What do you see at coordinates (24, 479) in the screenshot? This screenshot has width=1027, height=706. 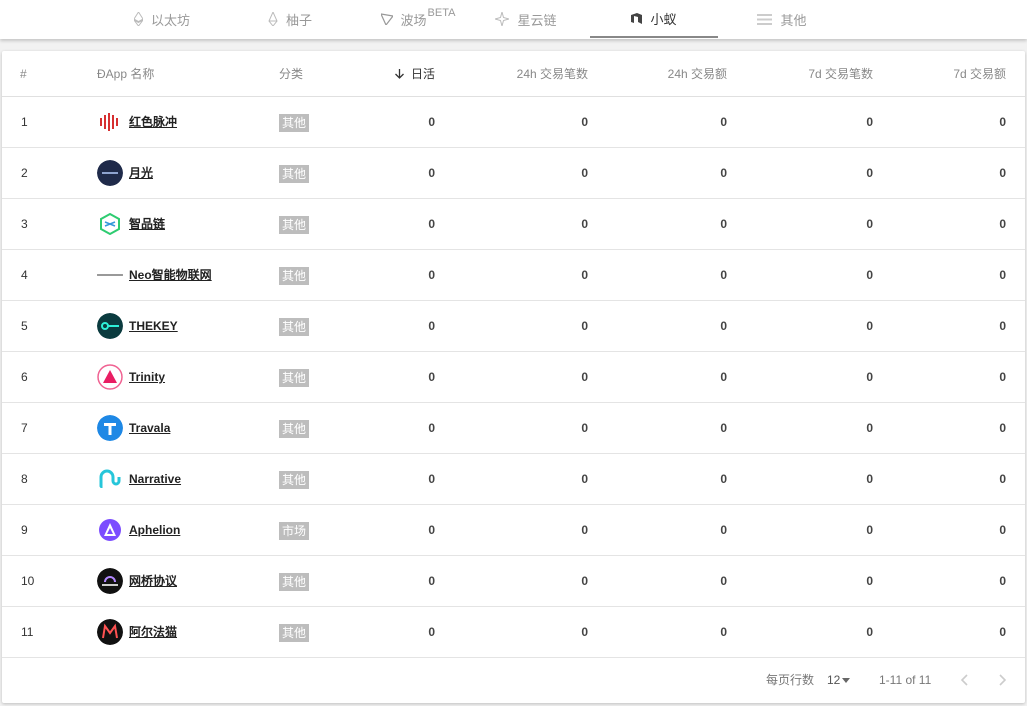 I see `row-rank: 8` at bounding box center [24, 479].